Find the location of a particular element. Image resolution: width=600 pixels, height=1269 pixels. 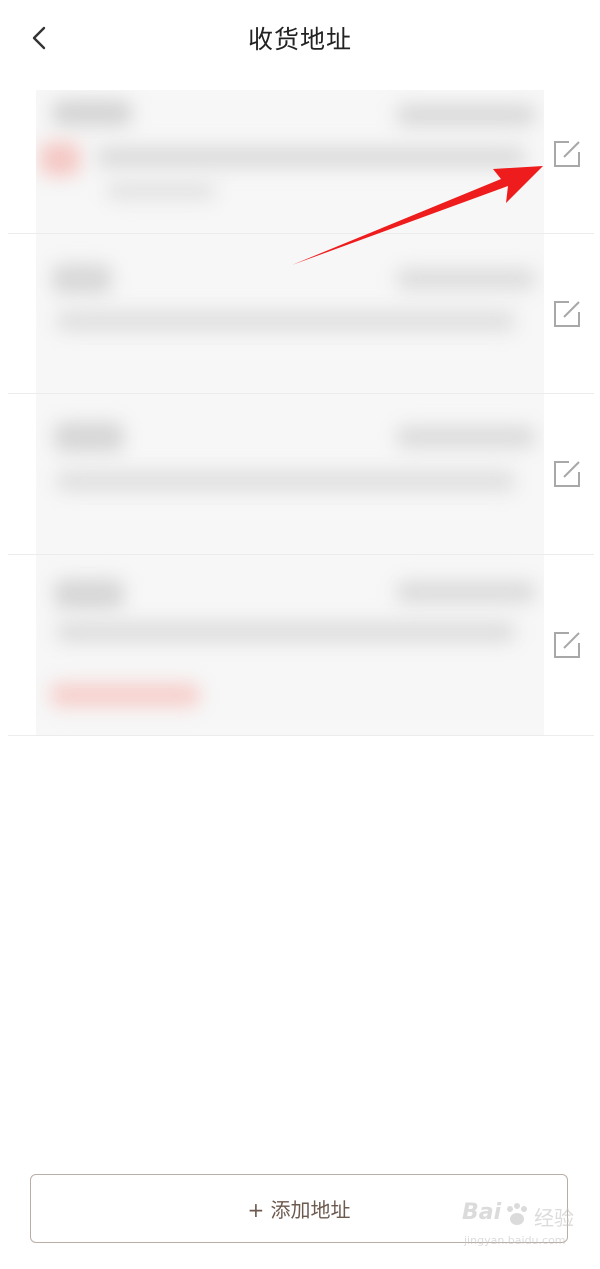

navigation-bar: 收货地址 is located at coordinates (300, 40).